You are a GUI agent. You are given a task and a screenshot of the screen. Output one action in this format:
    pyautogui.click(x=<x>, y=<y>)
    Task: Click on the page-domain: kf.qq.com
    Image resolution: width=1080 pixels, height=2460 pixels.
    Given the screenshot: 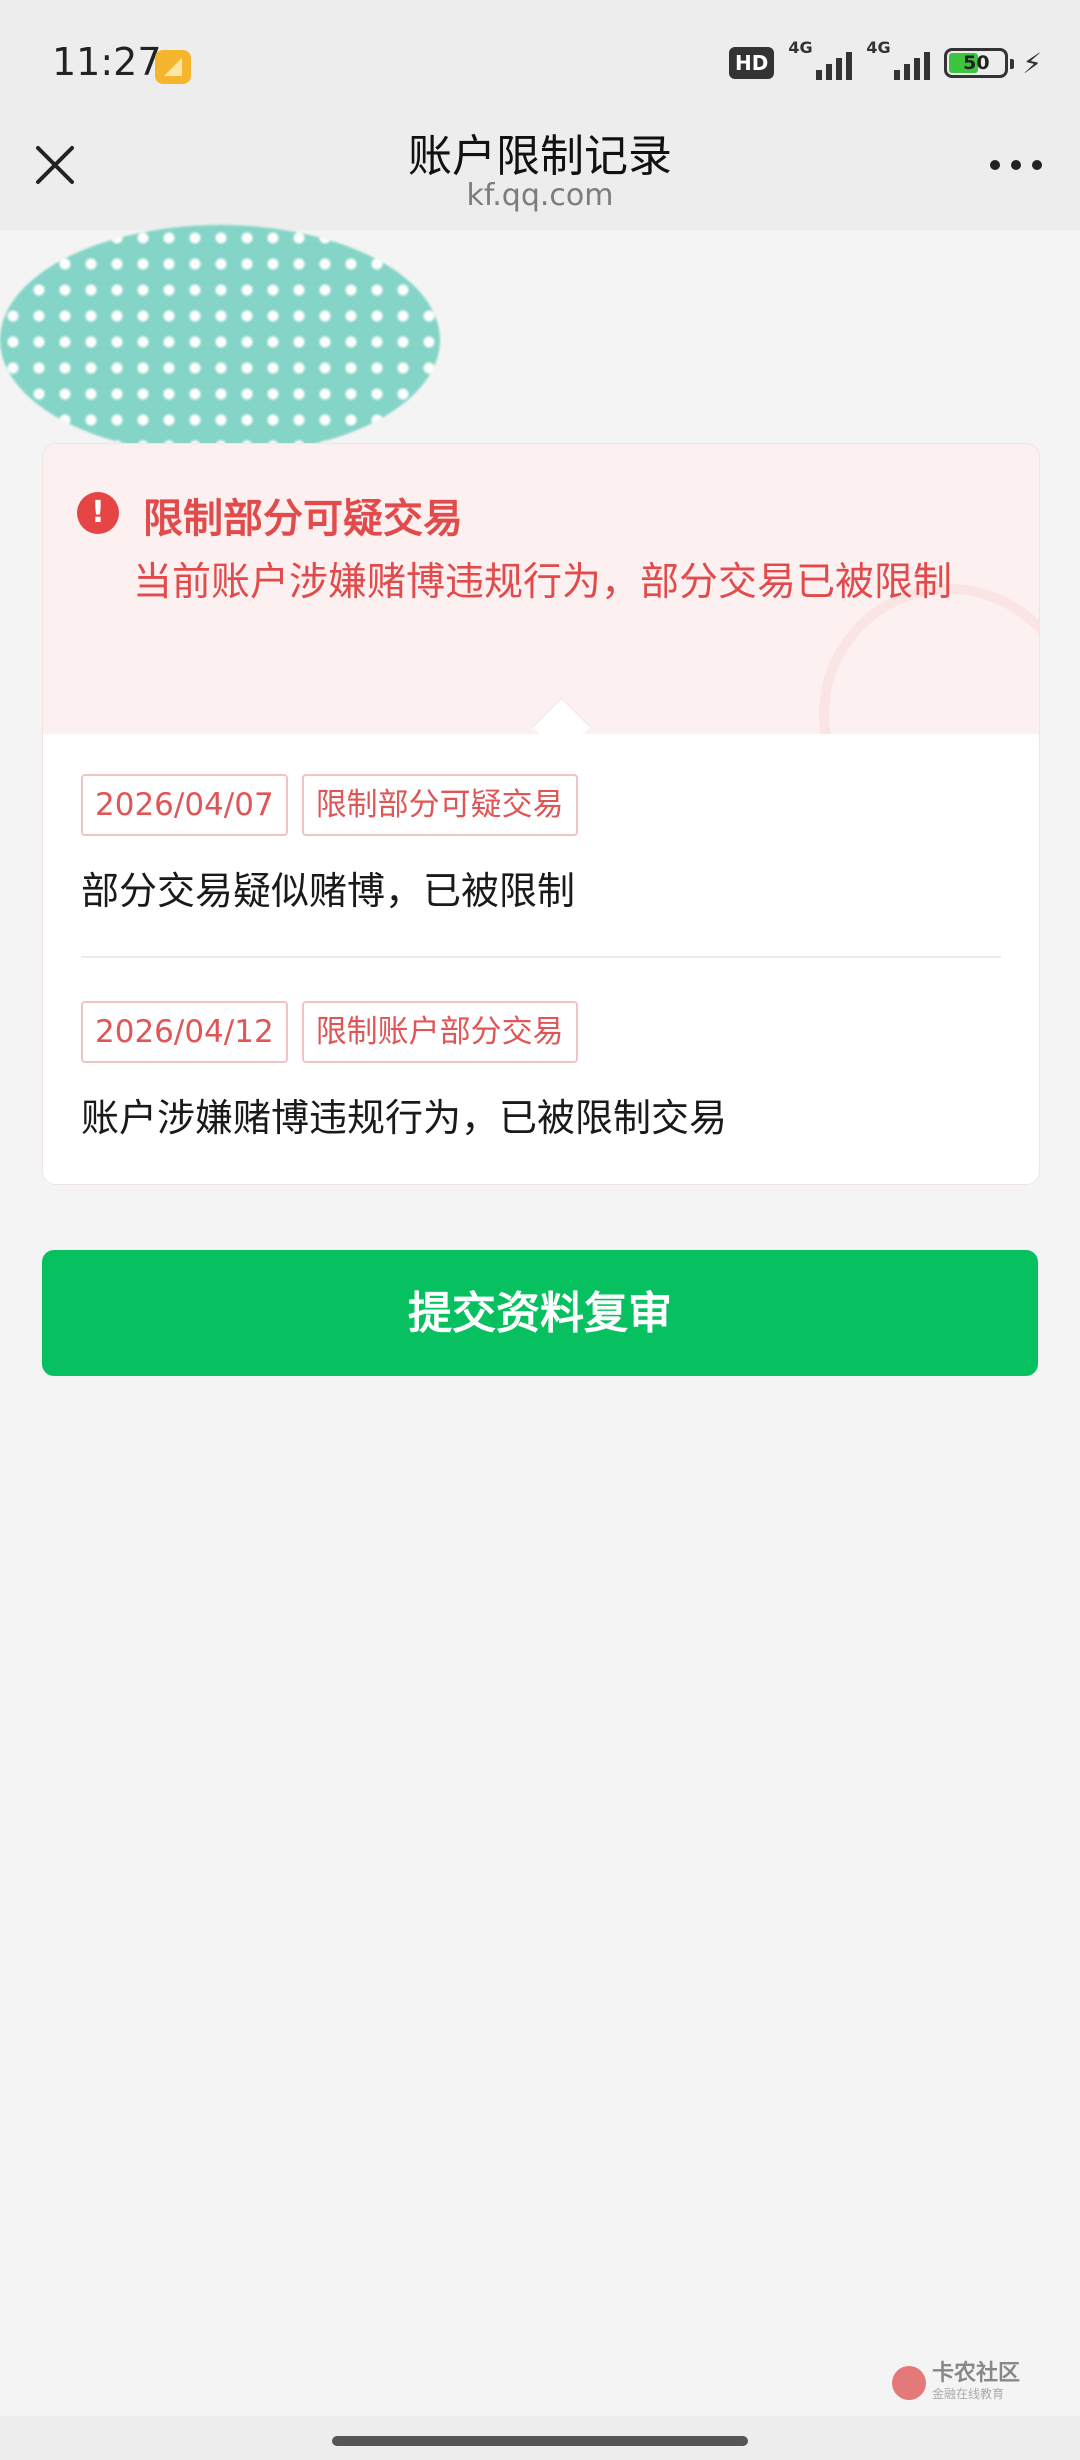 What is the action you would take?
    pyautogui.click(x=540, y=195)
    